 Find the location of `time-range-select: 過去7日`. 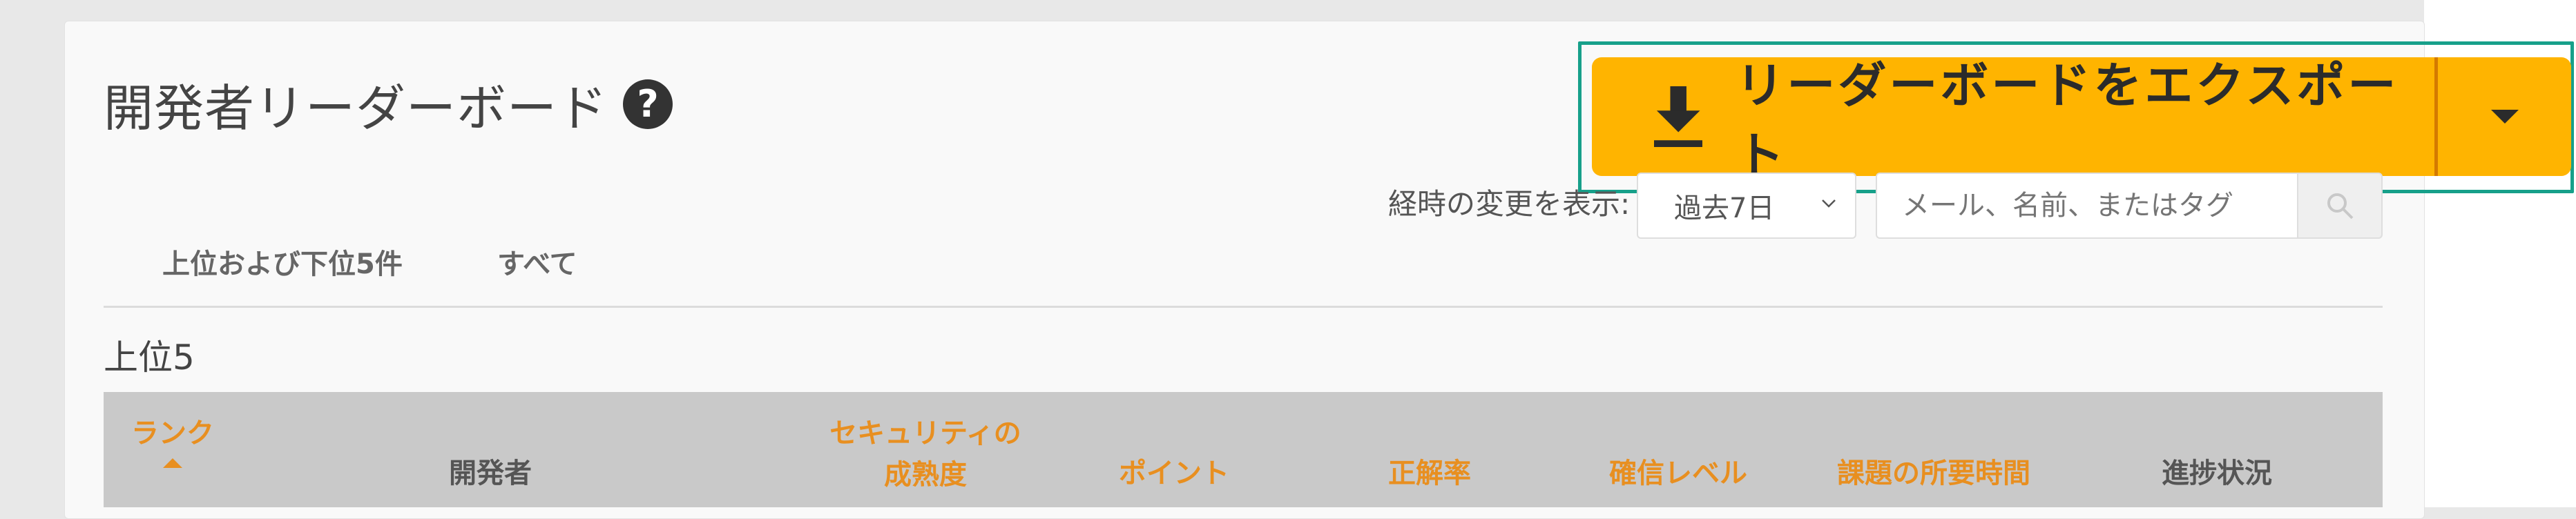

time-range-select: 過去7日 is located at coordinates (1746, 206).